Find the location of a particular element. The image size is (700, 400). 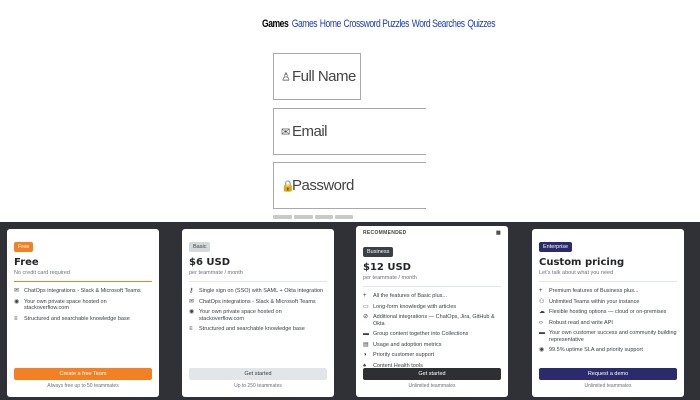

create-free-team-button: Create a free Team is located at coordinates (83, 374).